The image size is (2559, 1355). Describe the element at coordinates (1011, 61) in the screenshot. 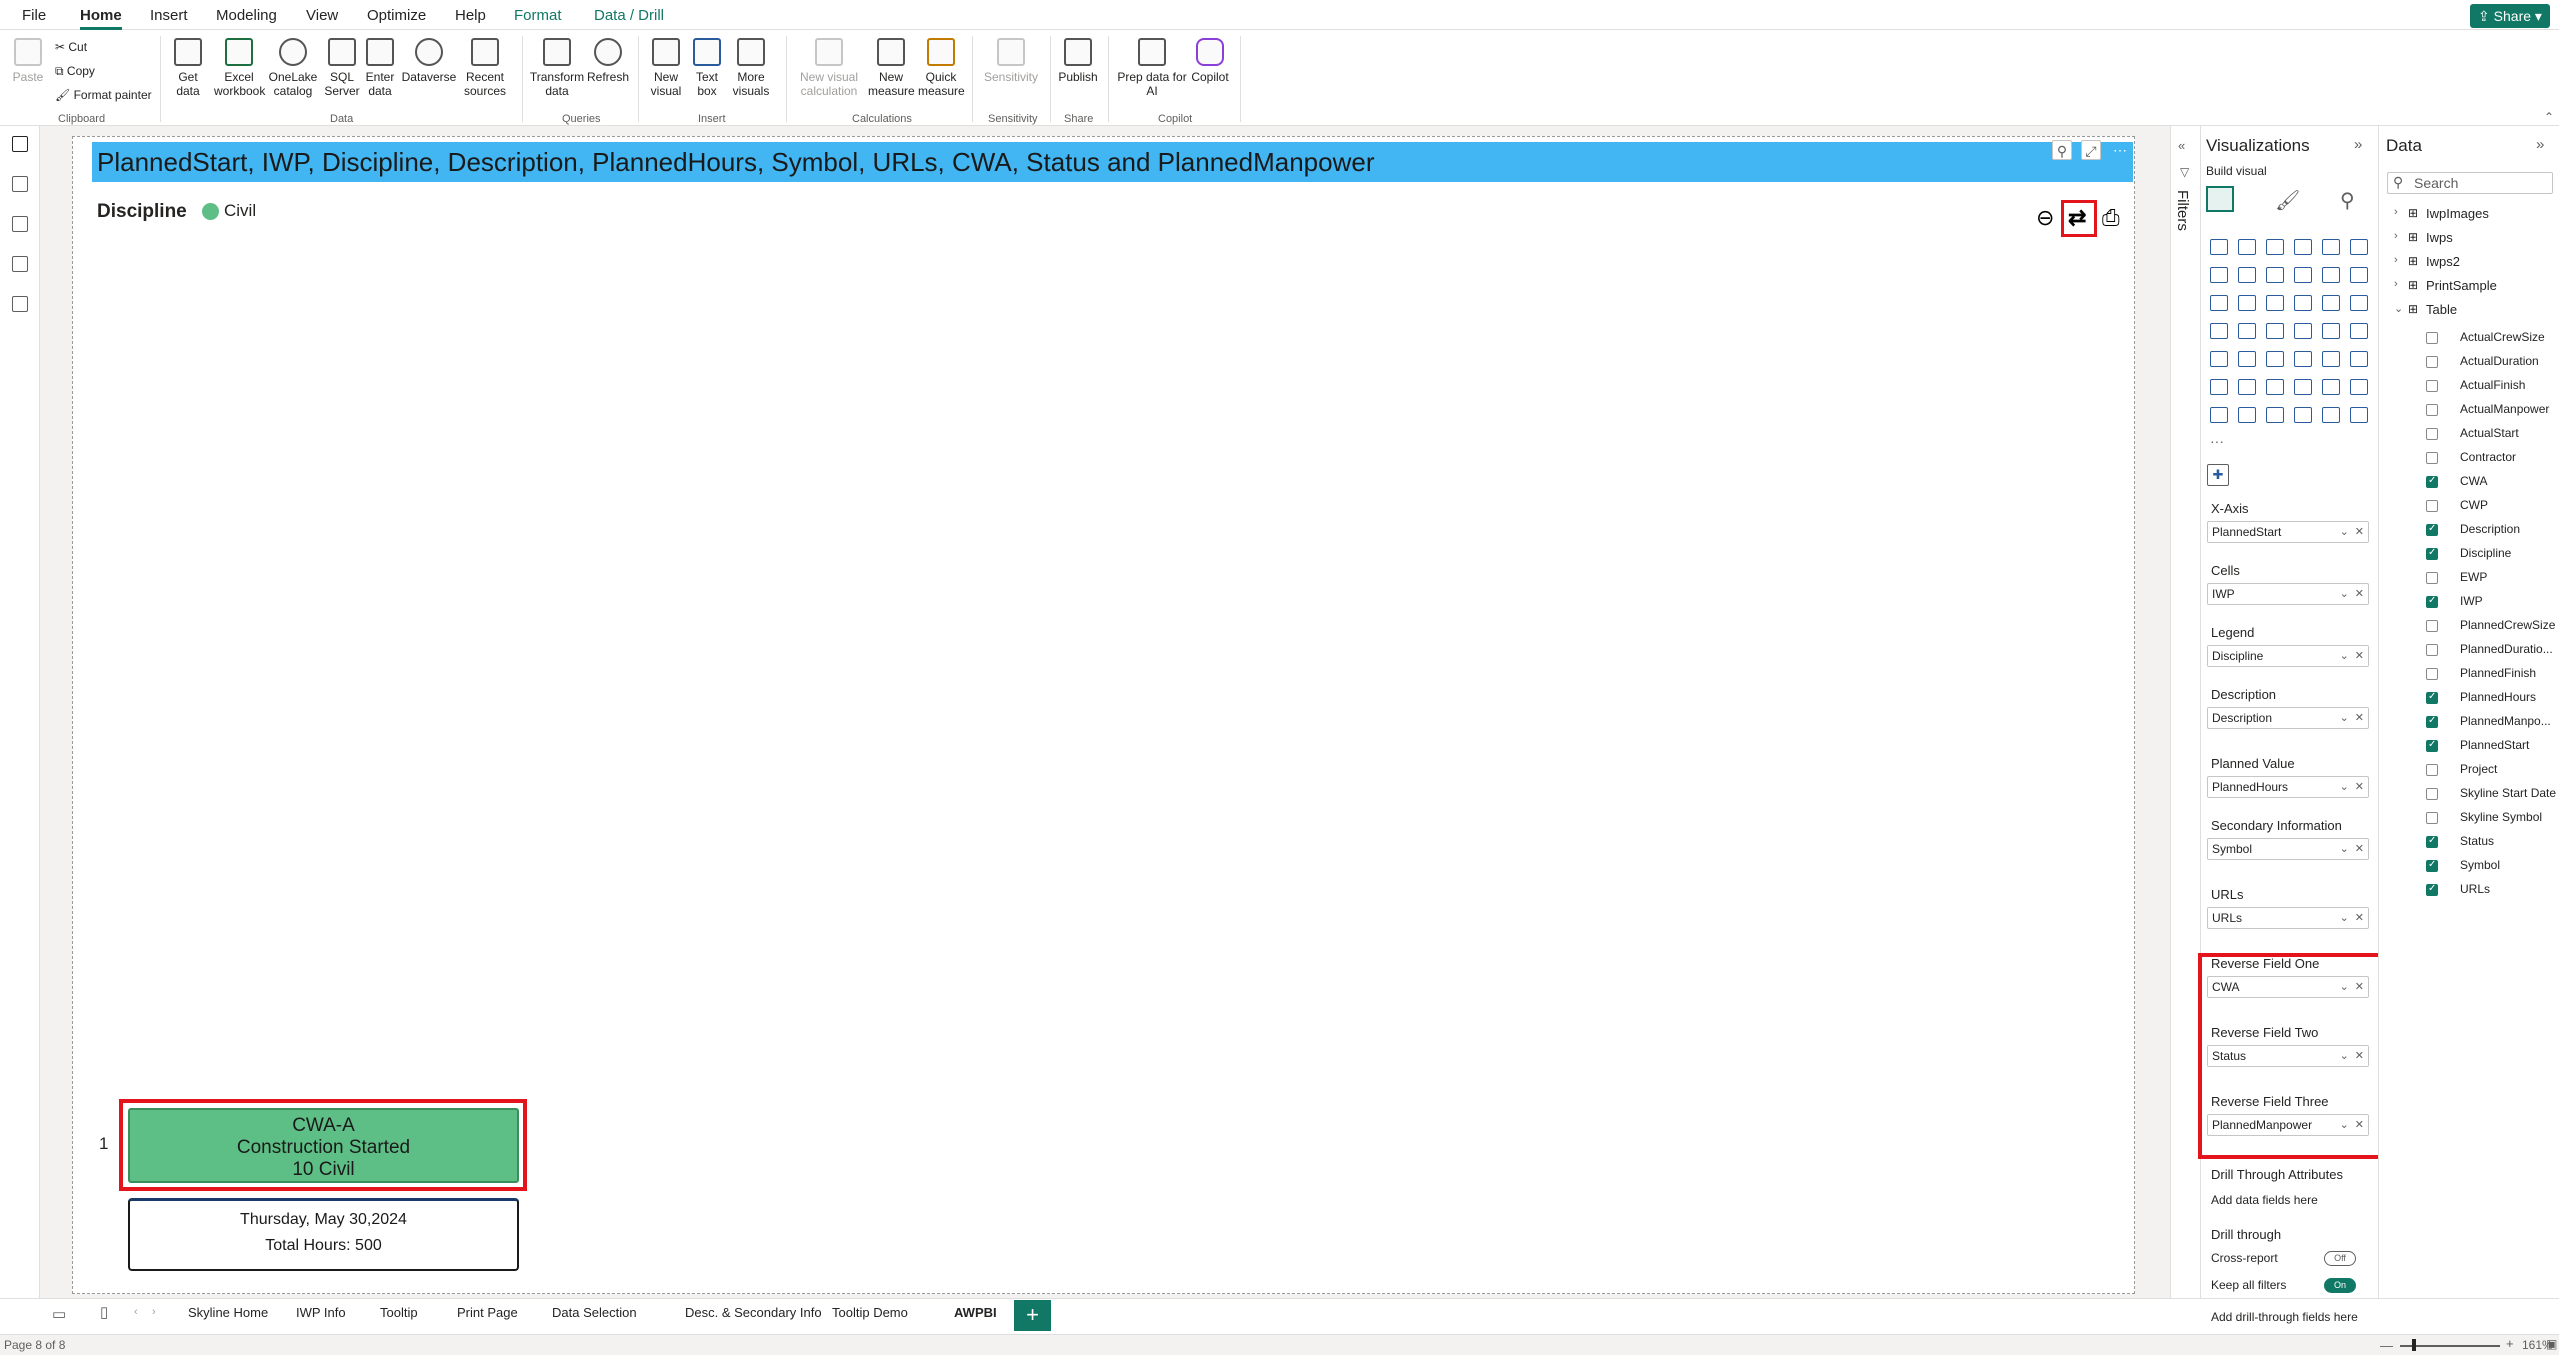

I see `sensitivity-button: Sensitivity` at that location.